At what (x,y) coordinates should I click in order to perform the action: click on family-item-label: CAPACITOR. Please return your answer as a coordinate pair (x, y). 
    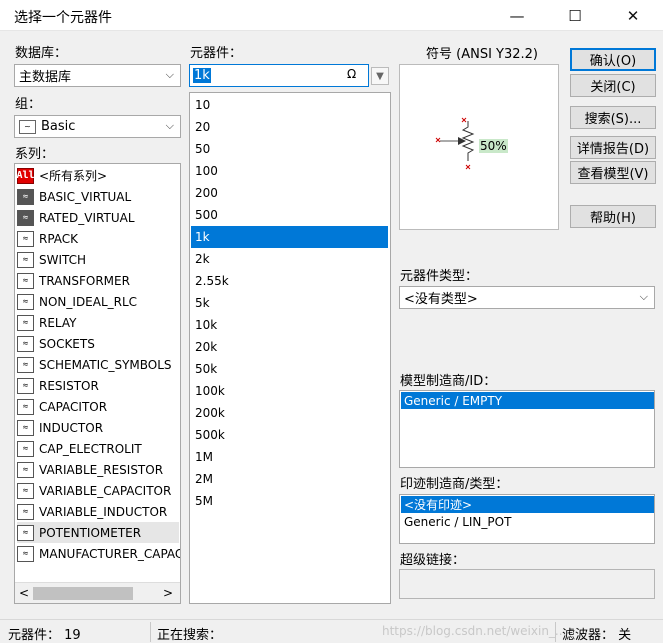
    Looking at the image, I should click on (73, 406).